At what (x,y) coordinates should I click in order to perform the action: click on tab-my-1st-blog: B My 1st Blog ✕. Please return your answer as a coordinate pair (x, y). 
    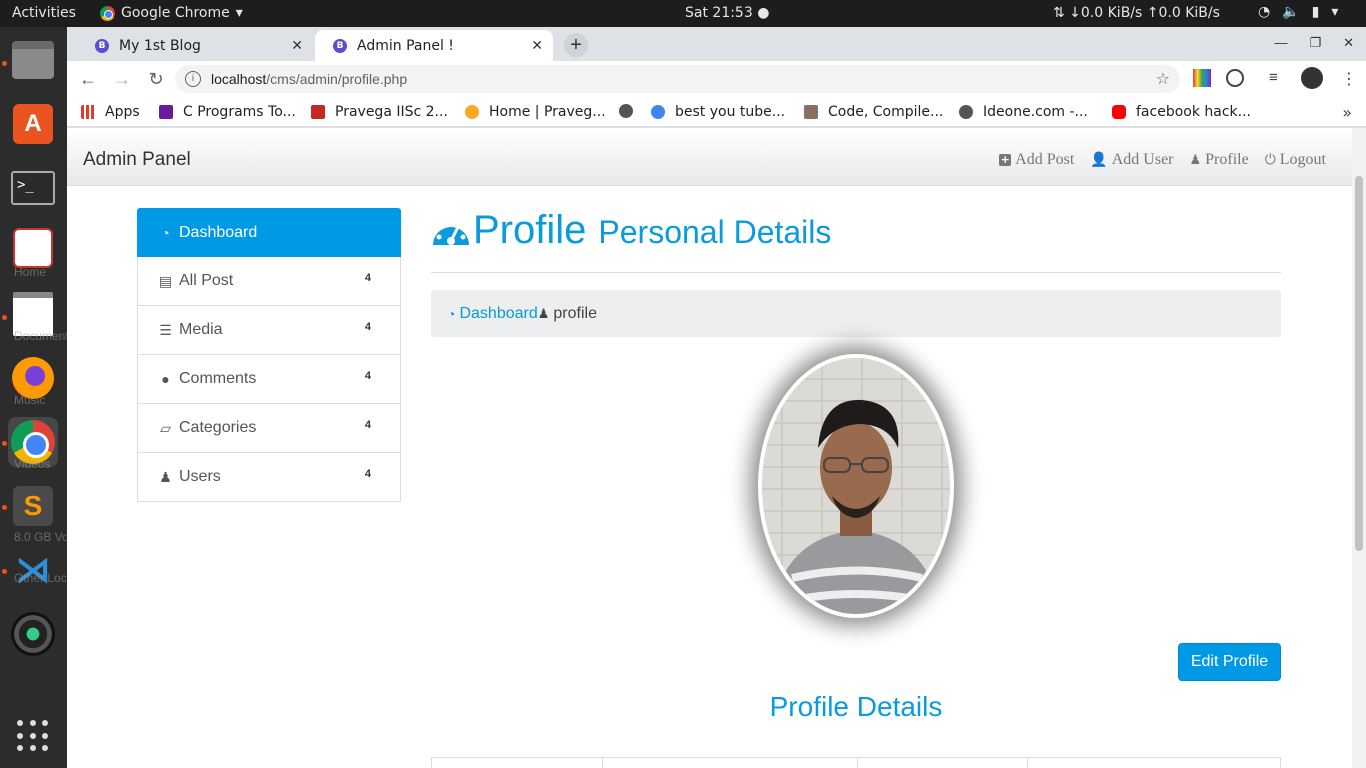
    Looking at the image, I should click on (195, 45).